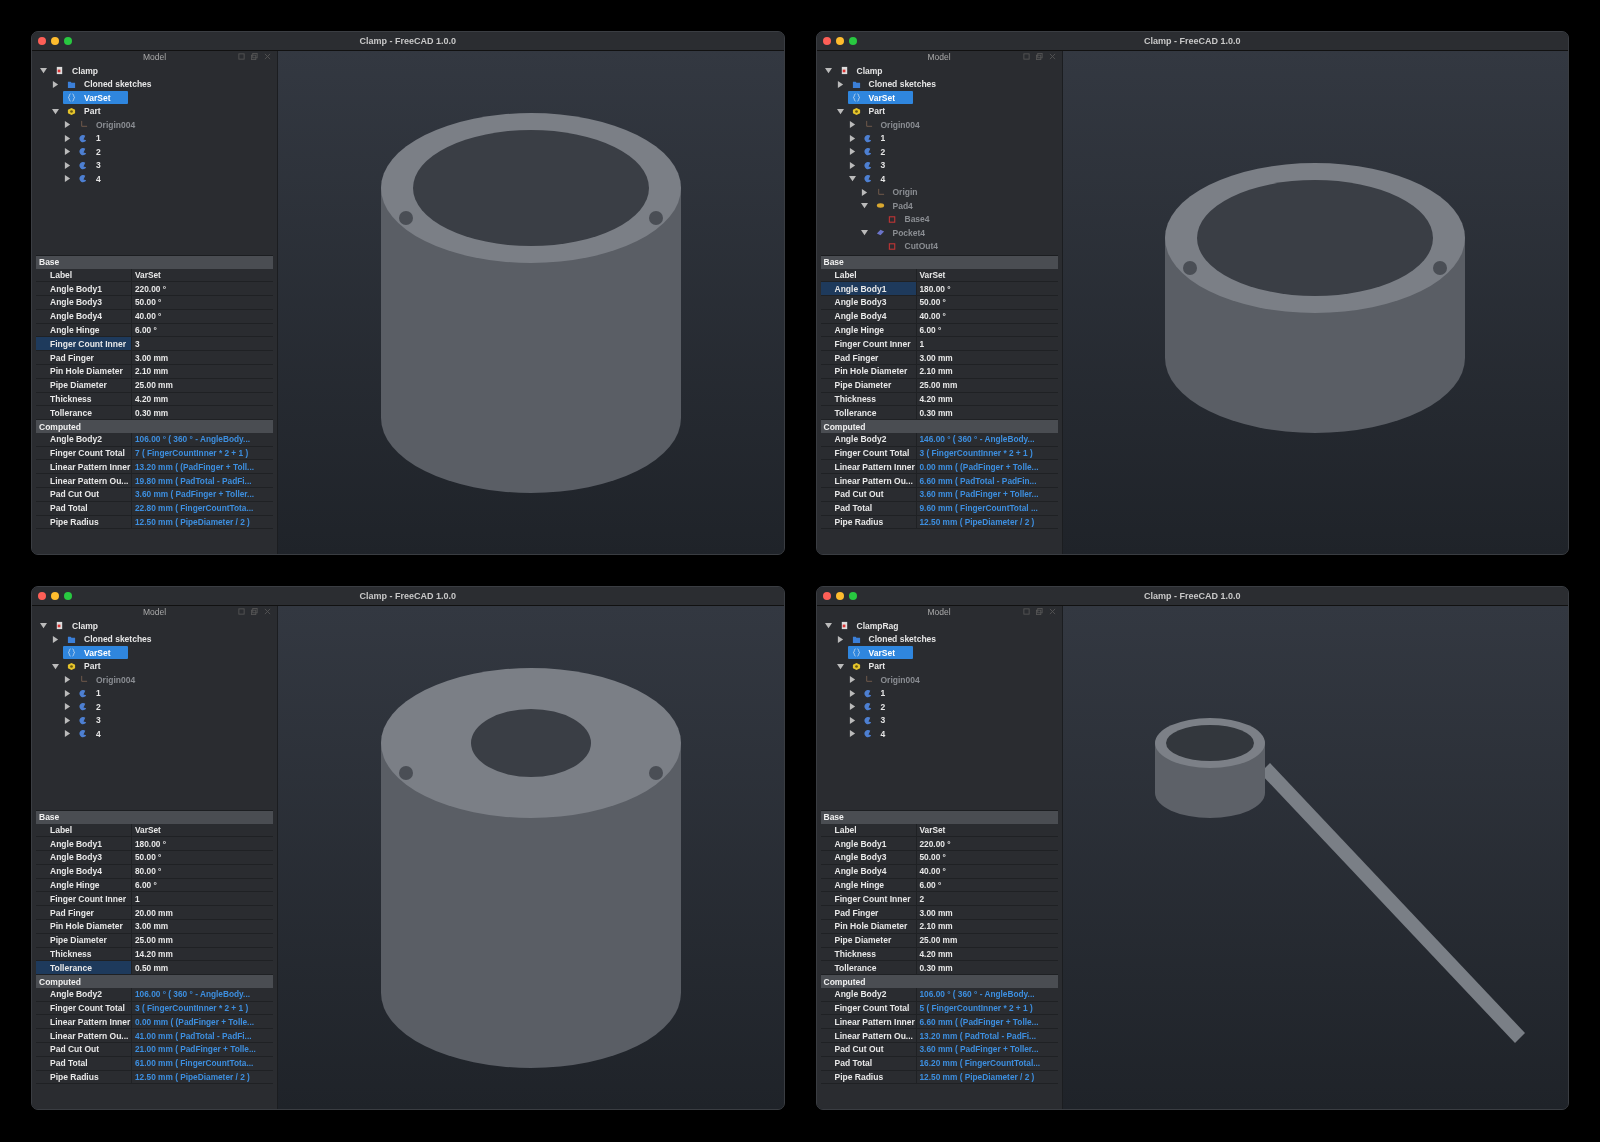  I want to click on property-value: 180.00 °, so click(987, 289).